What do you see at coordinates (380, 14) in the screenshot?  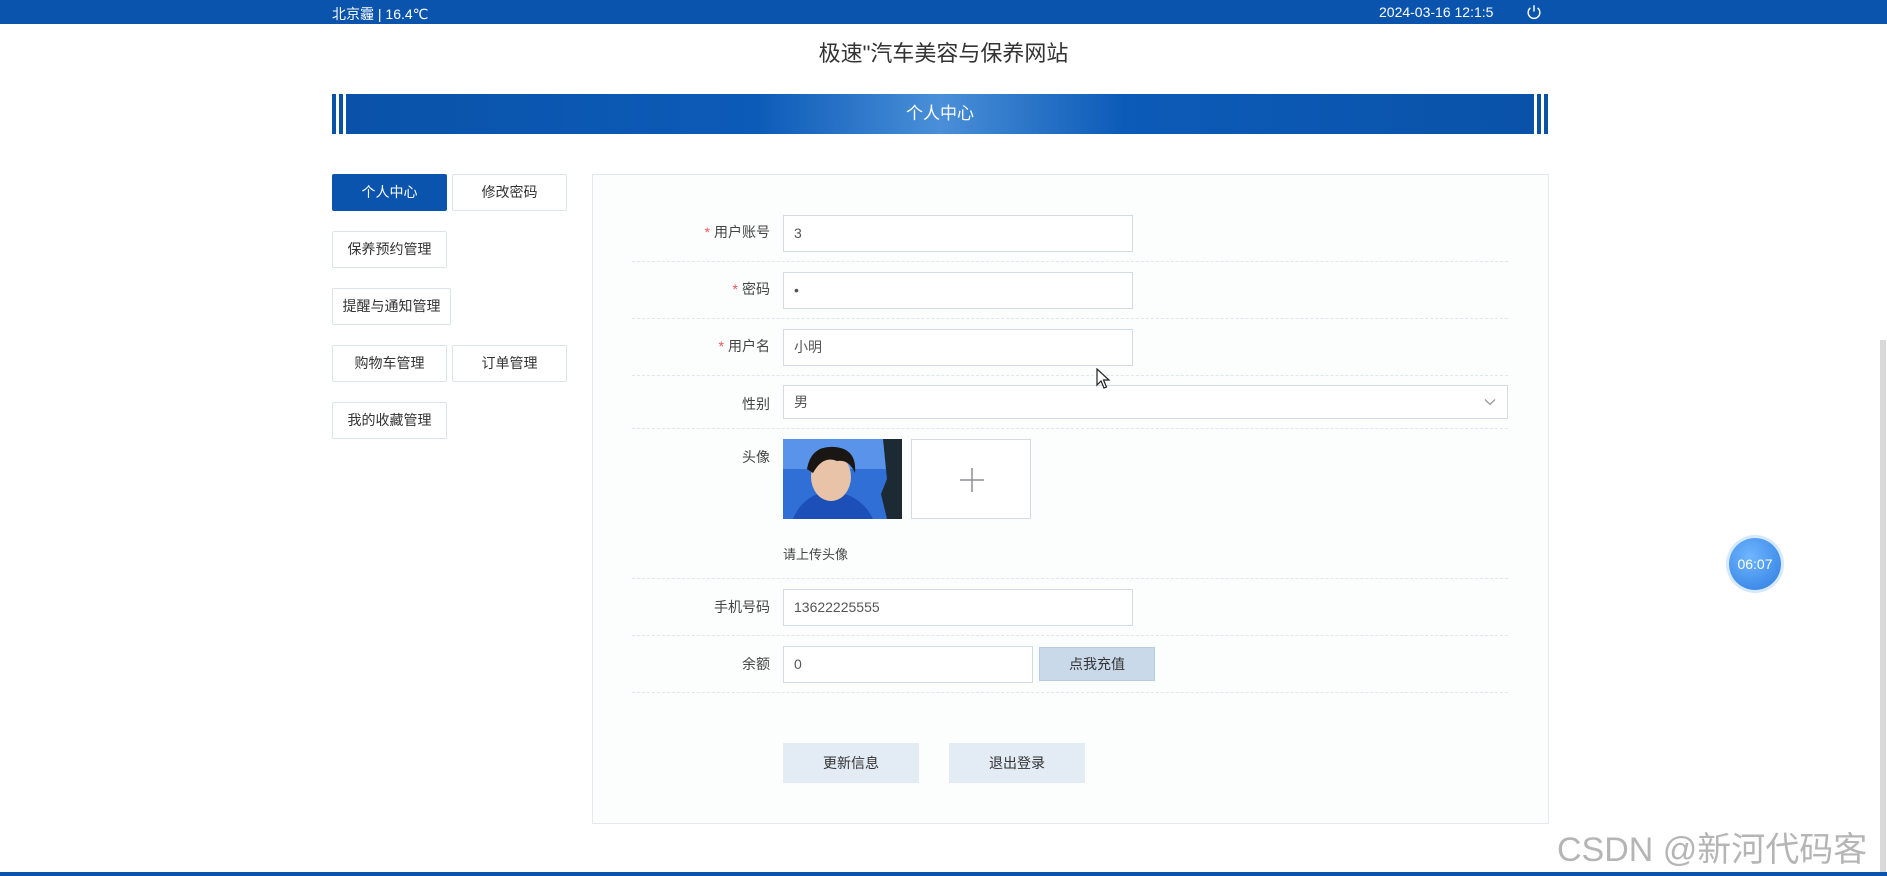 I see `weather-info: 北京霾 | 16.4℃` at bounding box center [380, 14].